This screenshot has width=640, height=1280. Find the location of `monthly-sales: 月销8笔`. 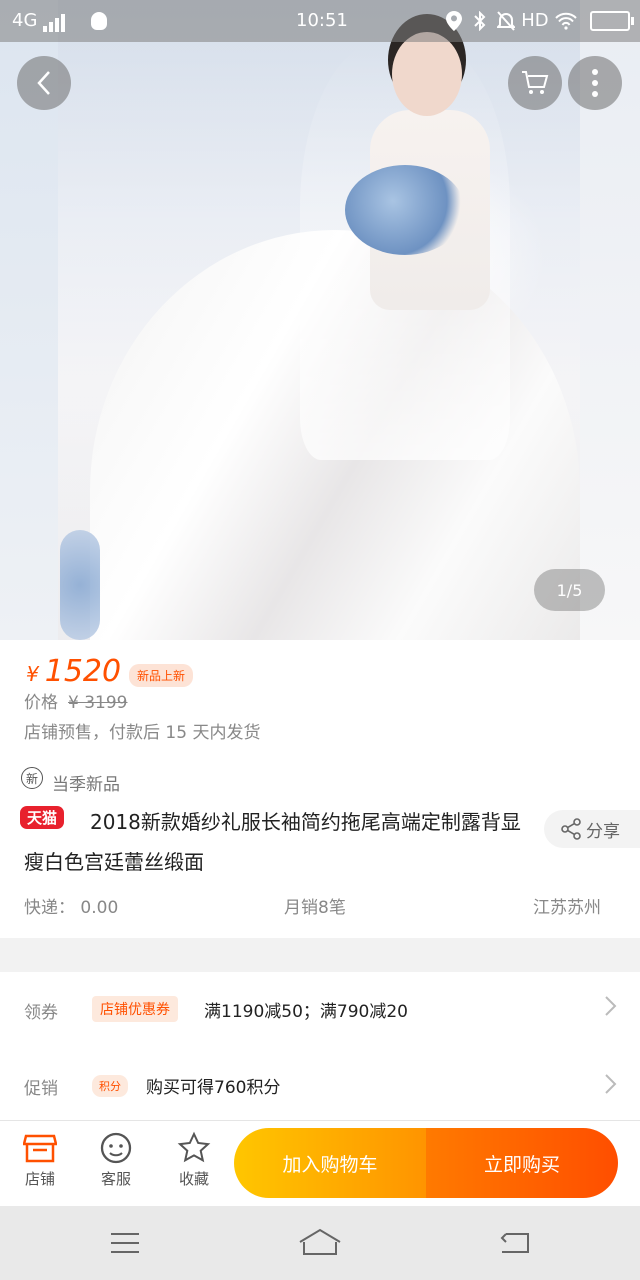

monthly-sales: 月销8笔 is located at coordinates (315, 908).